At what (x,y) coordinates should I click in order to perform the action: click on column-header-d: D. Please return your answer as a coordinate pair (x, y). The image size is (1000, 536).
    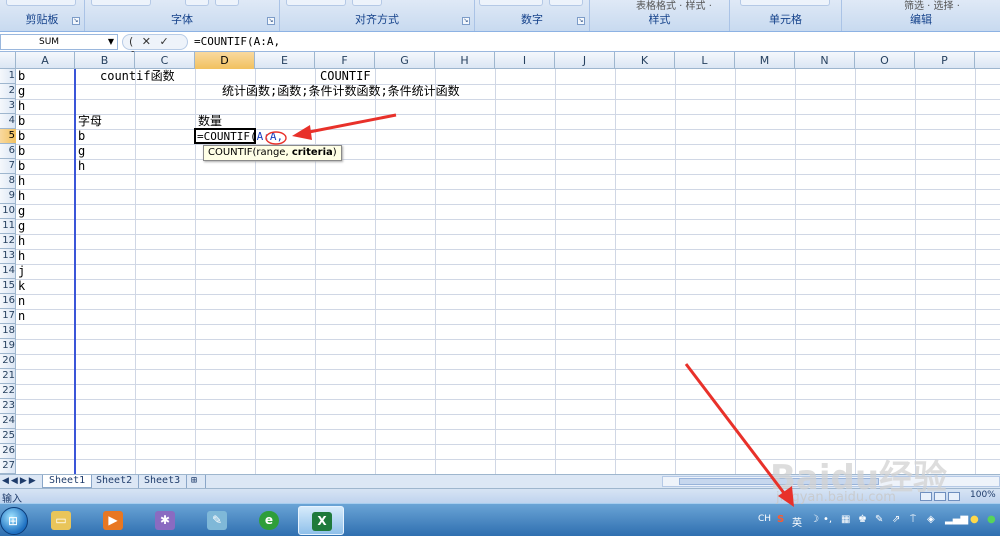
    Looking at the image, I should click on (225, 60).